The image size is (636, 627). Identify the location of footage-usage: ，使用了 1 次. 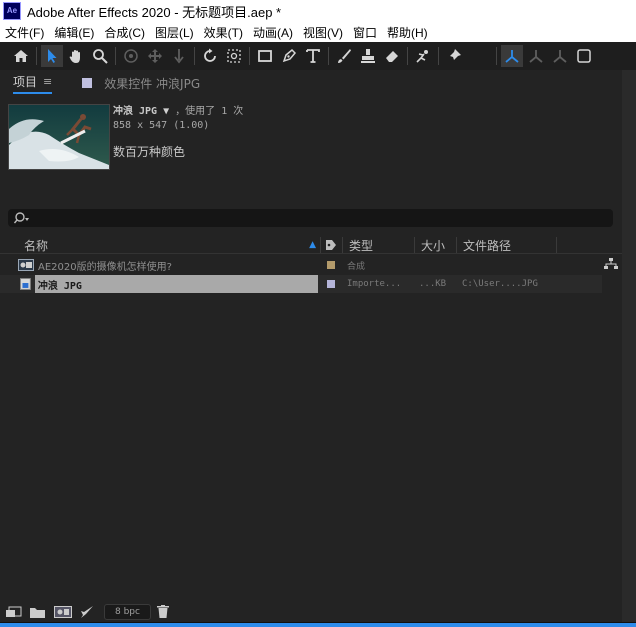
(209, 111).